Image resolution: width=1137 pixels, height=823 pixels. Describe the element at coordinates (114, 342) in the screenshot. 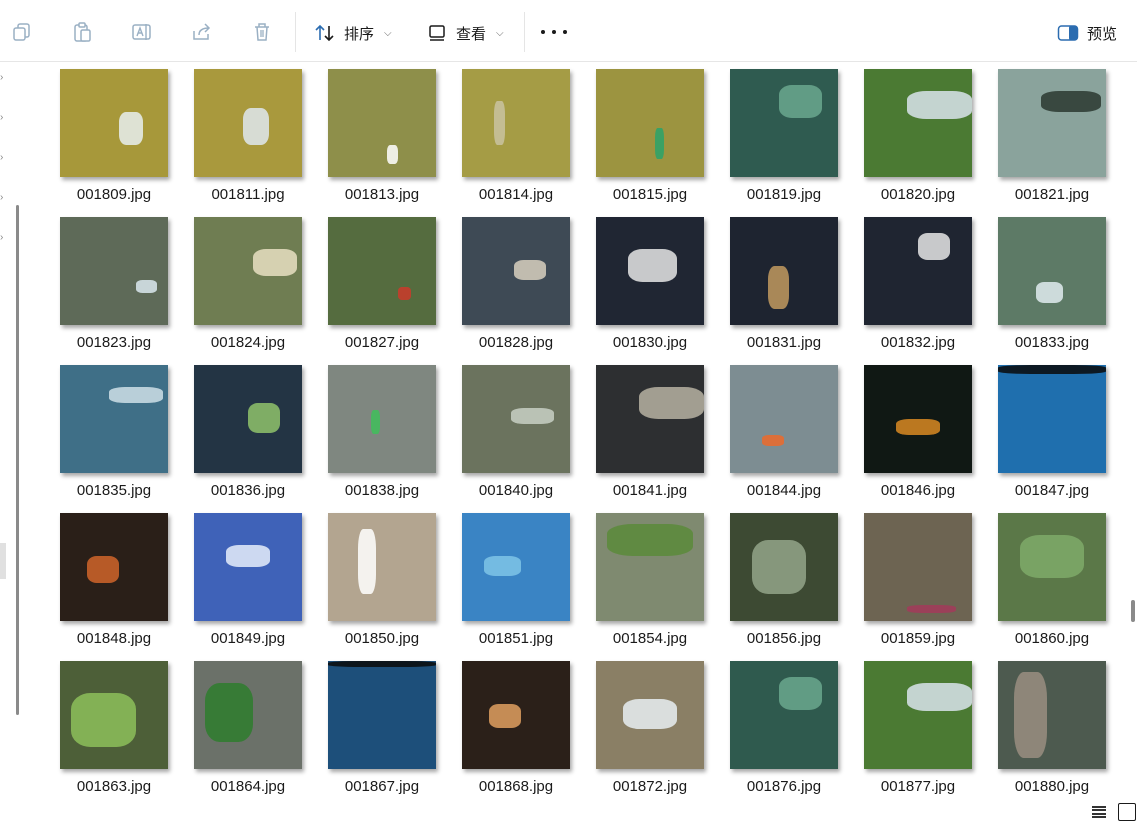

I see `file-name-label: 001823.jpg` at that location.